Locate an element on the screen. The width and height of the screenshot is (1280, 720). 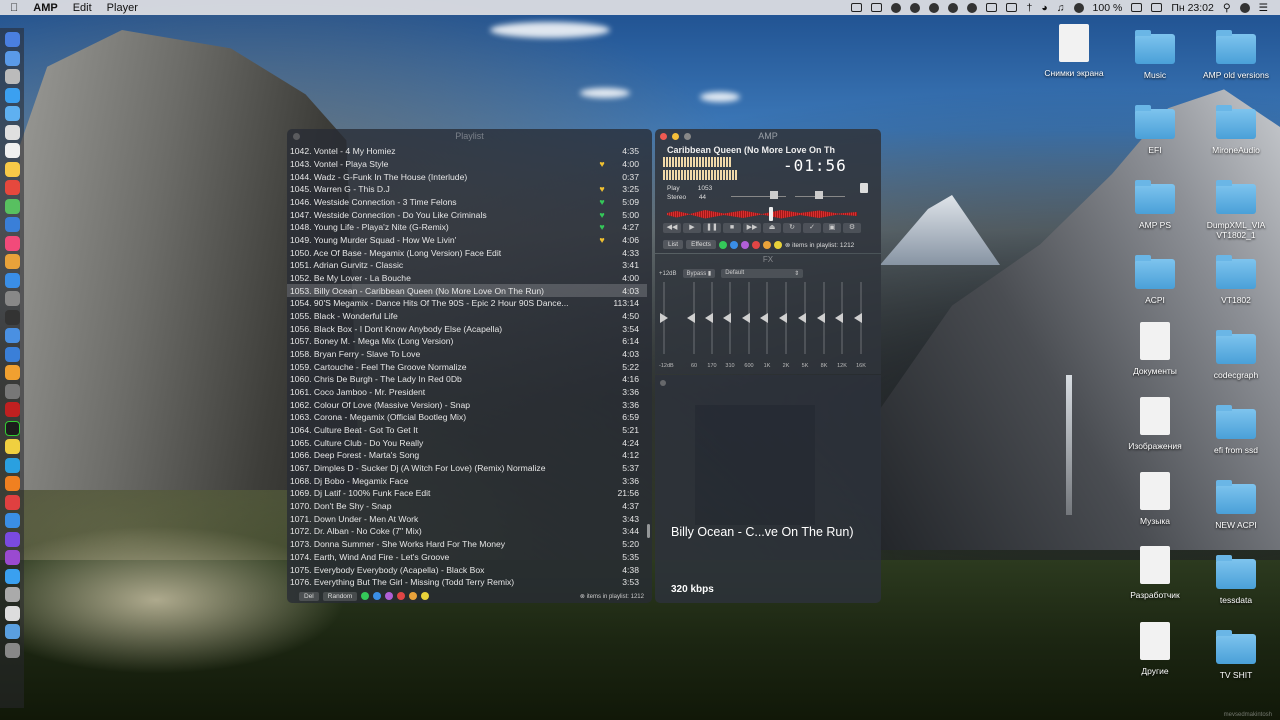
desktop-item: ACPI is located at coordinates (1155, 279).